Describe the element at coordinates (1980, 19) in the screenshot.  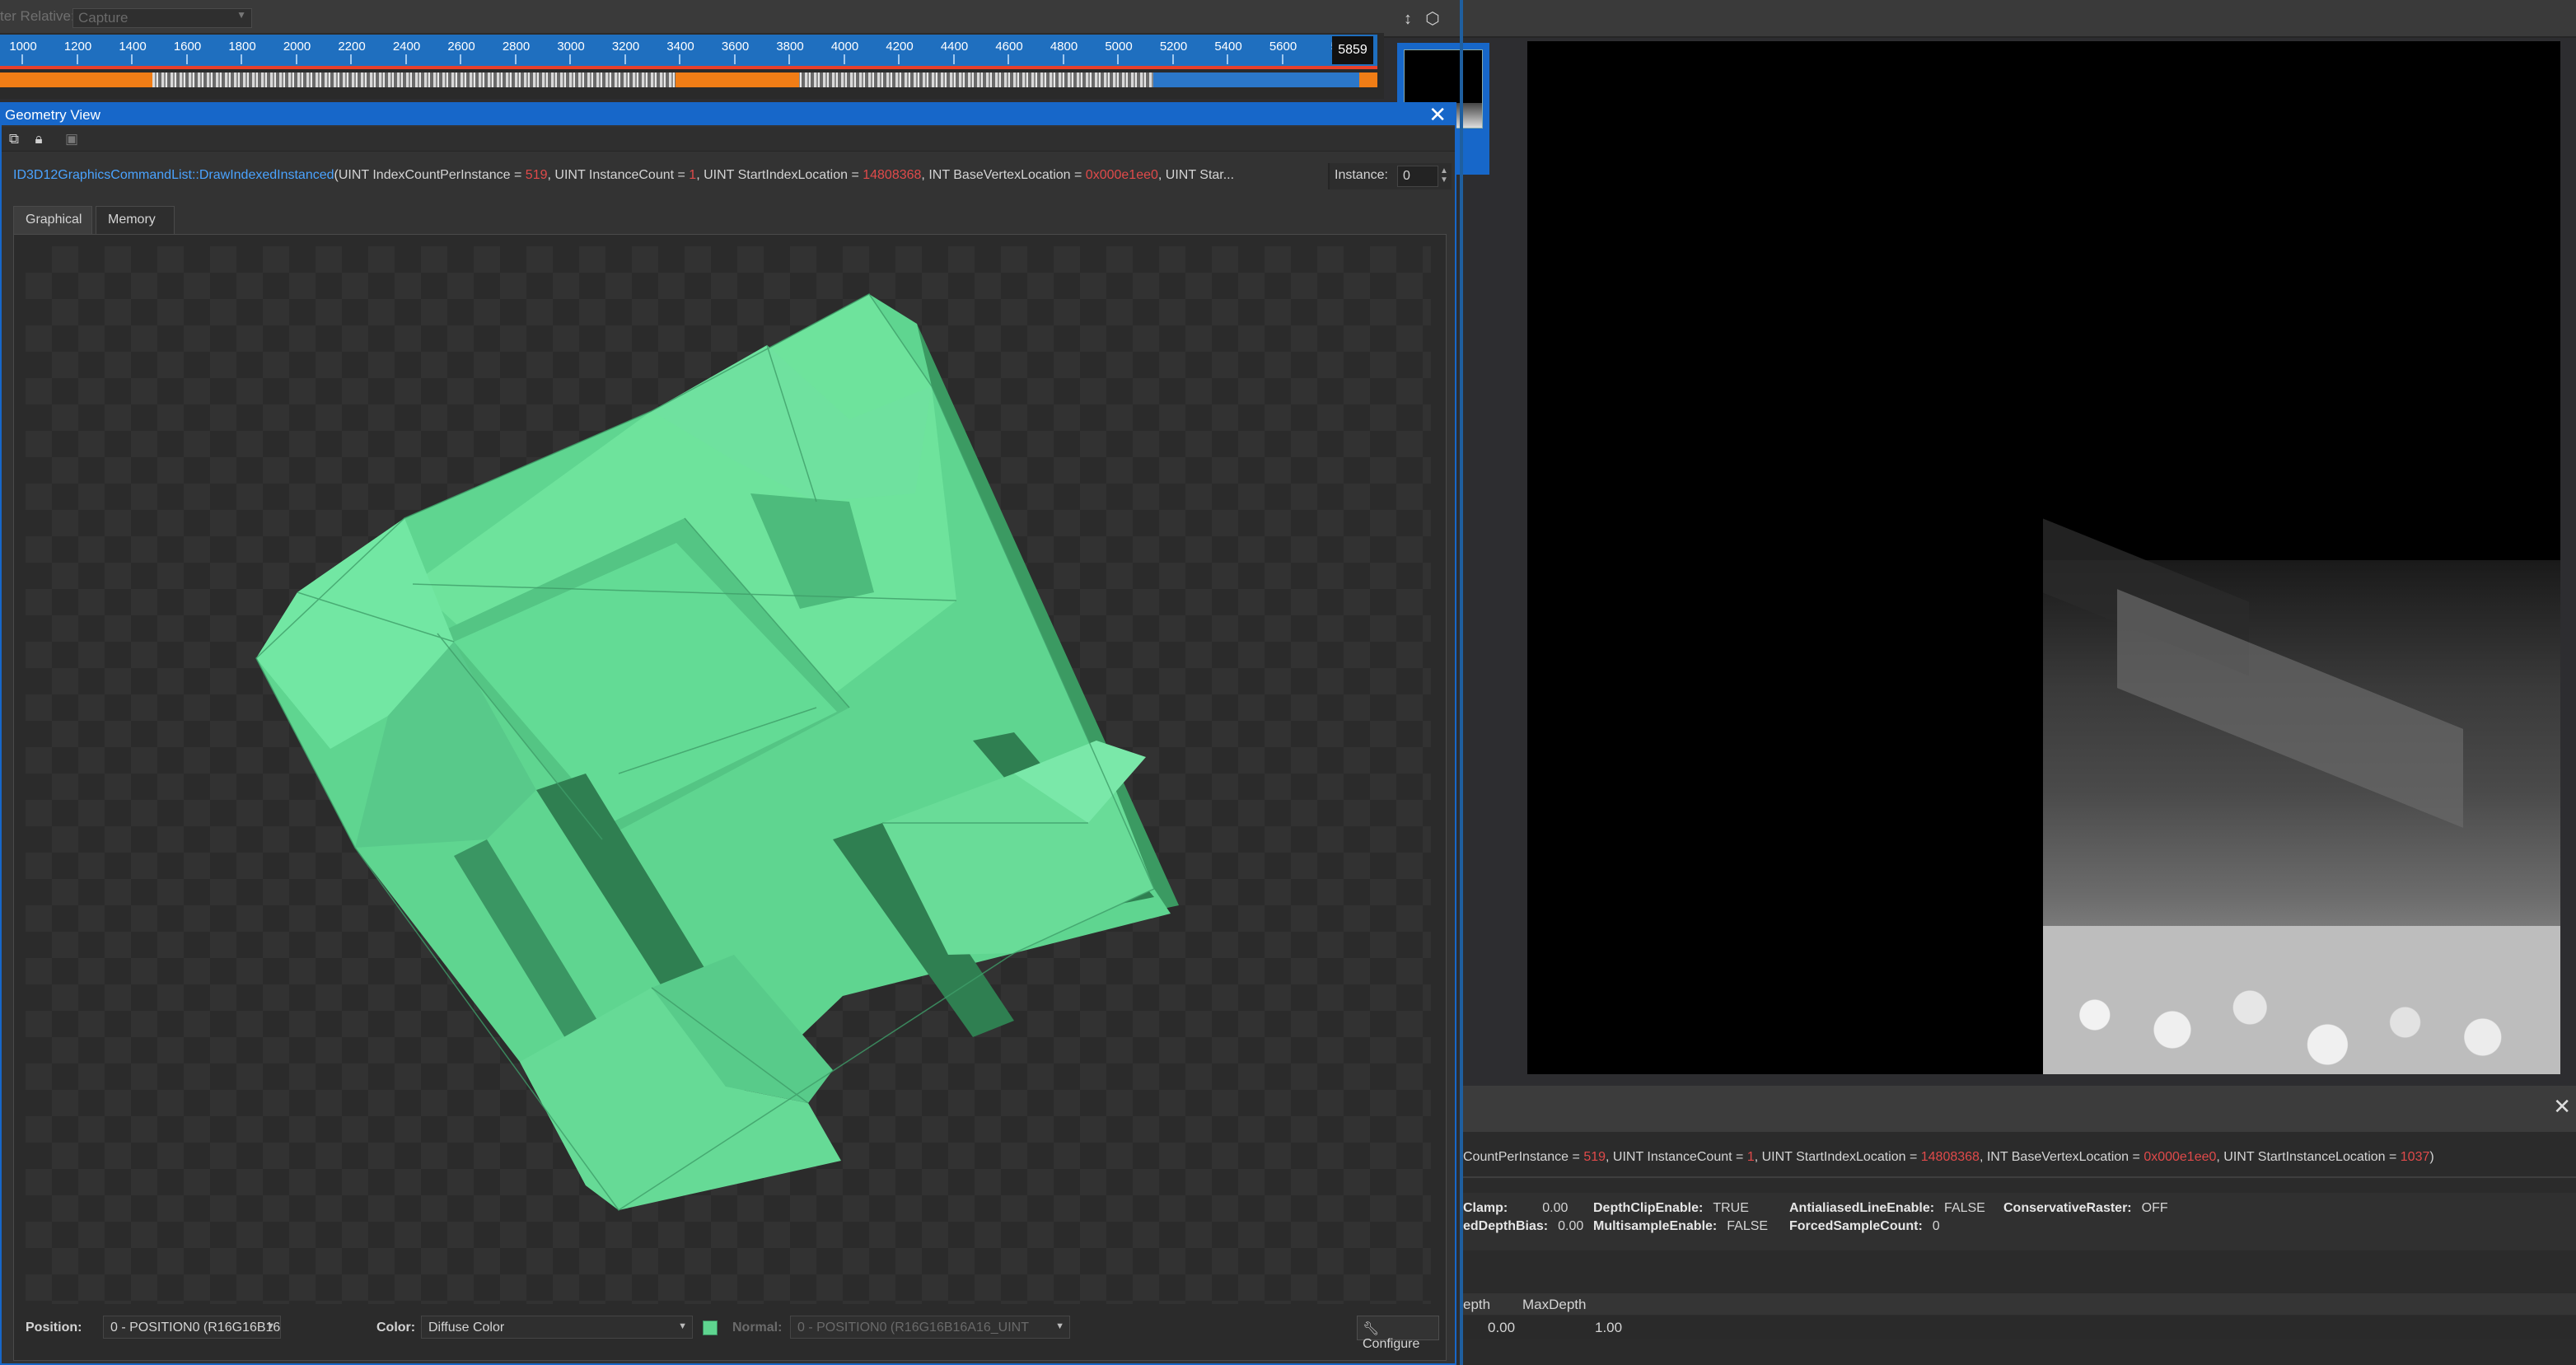
I see `preview-toolbar: ↕ ⬡` at that location.